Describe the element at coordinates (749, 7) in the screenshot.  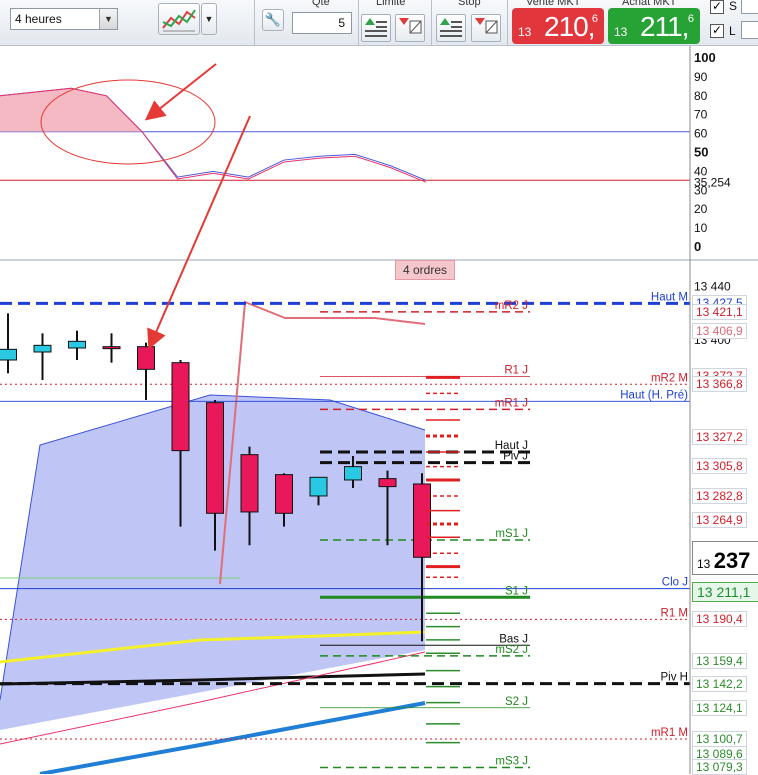
I see `s-value-field` at that location.